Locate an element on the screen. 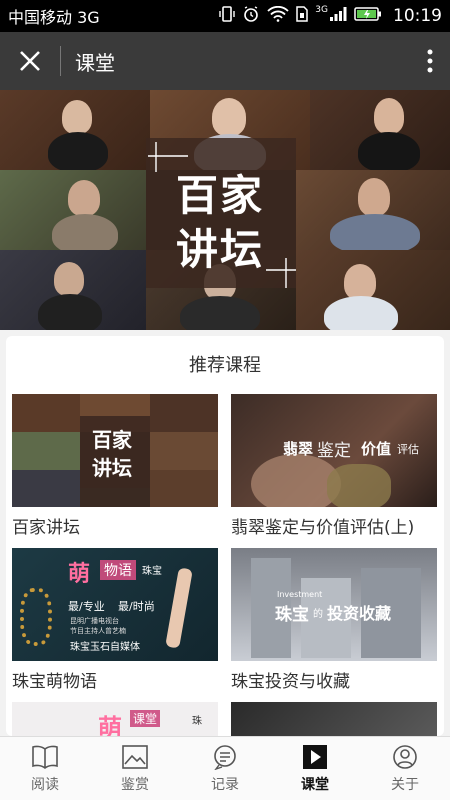 This screenshot has height=800, width=450. close-icon is located at coordinates (30, 61).